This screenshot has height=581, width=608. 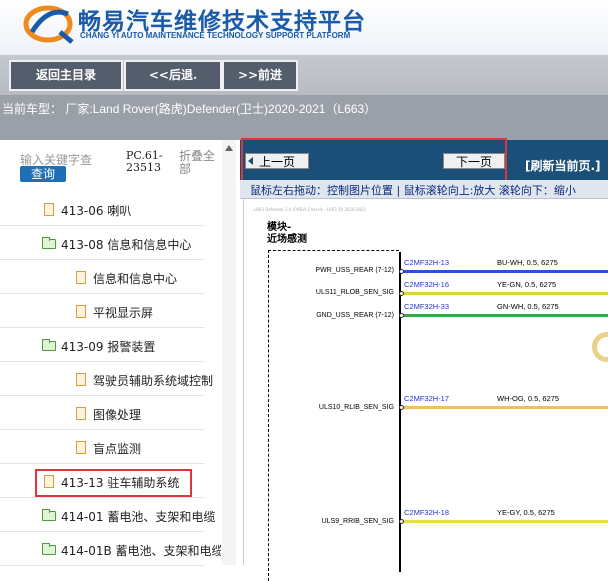 I want to click on tree-item: 414-01 蓄电池、支架和电缆, so click(x=107, y=516).